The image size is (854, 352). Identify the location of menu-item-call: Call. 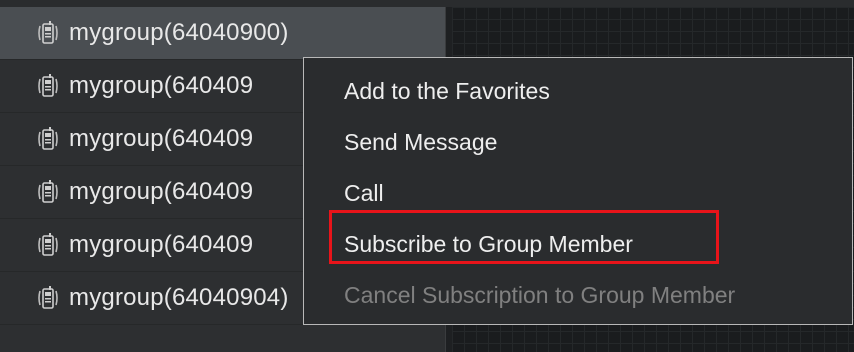
(578, 193).